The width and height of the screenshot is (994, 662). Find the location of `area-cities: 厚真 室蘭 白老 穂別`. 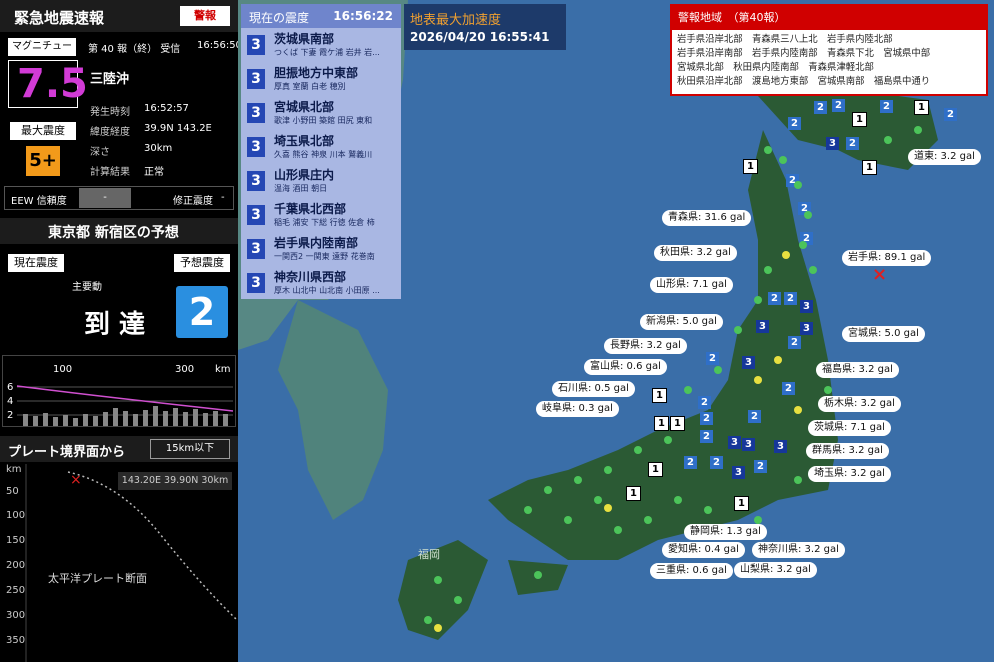

area-cities: 厚真 室蘭 白老 穂別 is located at coordinates (310, 86).